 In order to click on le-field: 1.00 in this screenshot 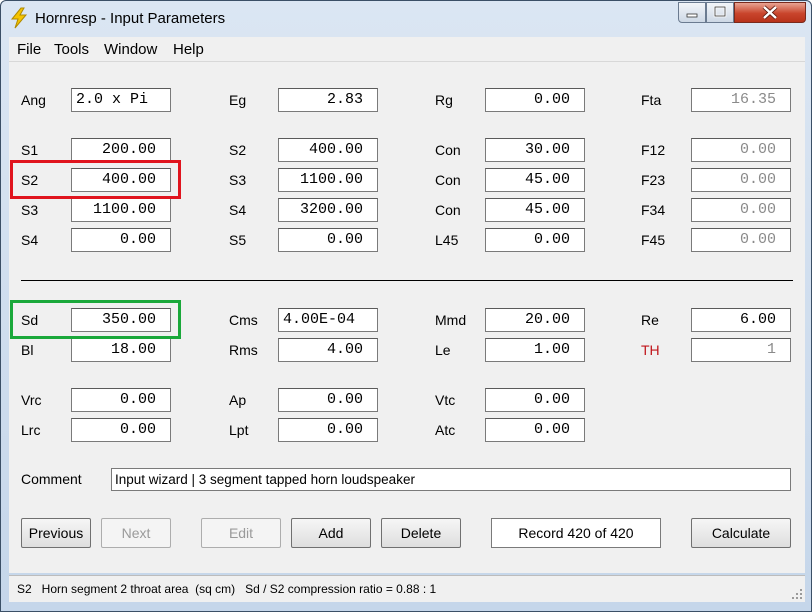, I will do `click(535, 350)`.